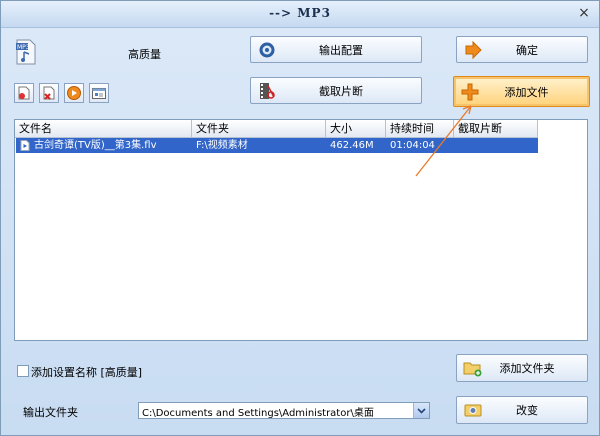 The image size is (600, 436). I want to click on col-size: 大小, so click(356, 128).